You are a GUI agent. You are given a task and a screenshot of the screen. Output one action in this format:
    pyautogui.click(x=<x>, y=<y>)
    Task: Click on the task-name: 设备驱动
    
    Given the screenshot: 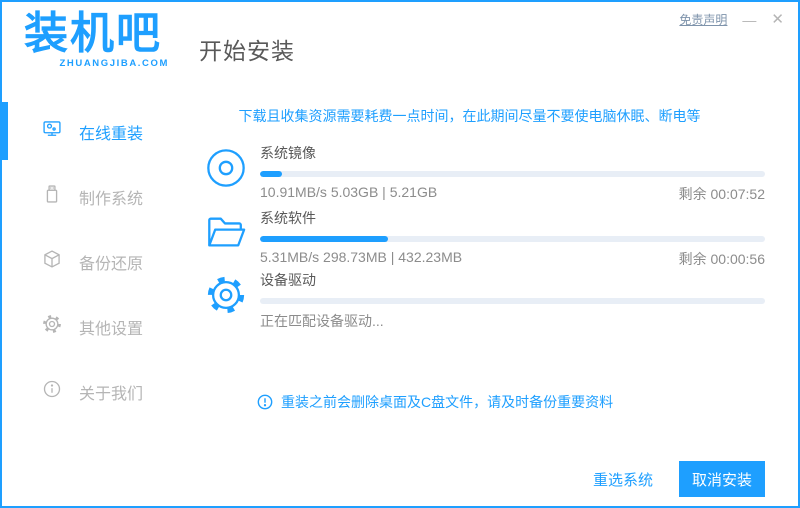 What is the action you would take?
    pyautogui.click(x=288, y=280)
    